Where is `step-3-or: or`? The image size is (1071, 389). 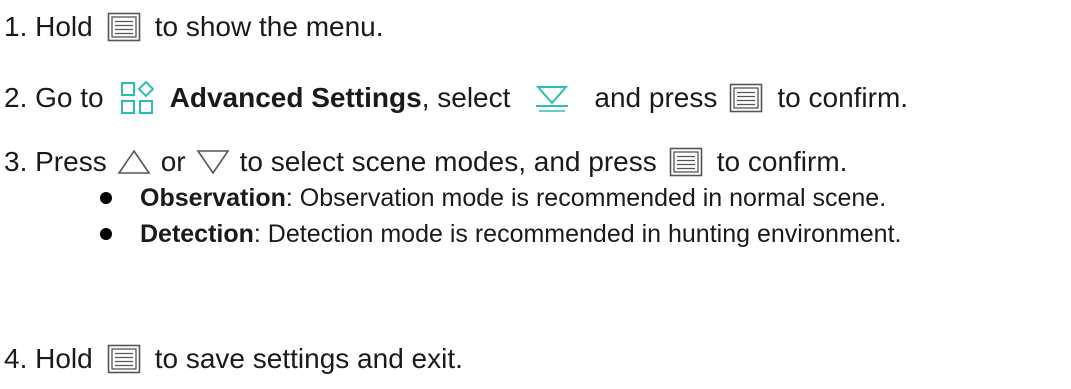 step-3-or: or is located at coordinates (173, 161).